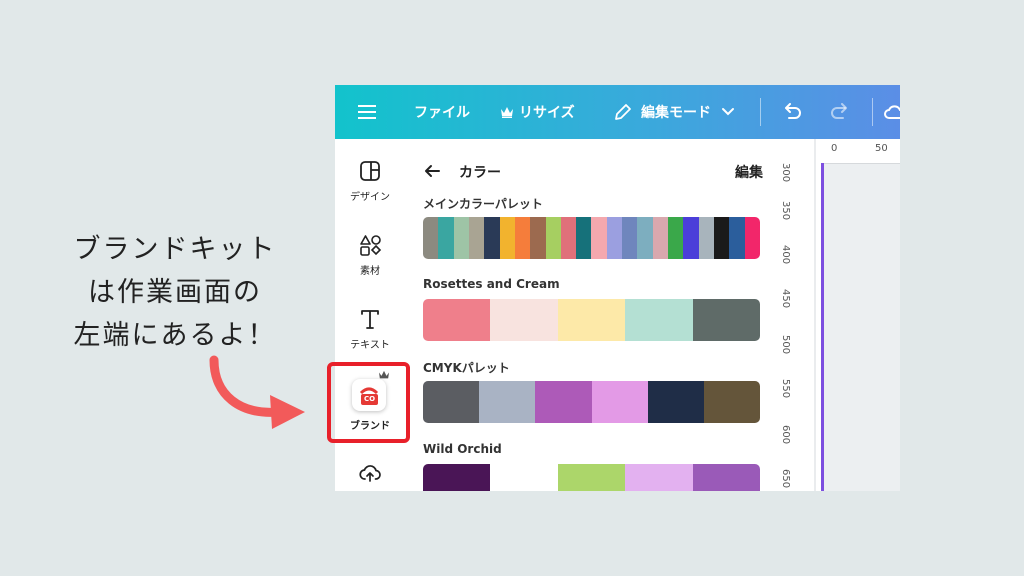  Describe the element at coordinates (370, 189) in the screenshot. I see `sidebar-item-design: デザイン` at that location.